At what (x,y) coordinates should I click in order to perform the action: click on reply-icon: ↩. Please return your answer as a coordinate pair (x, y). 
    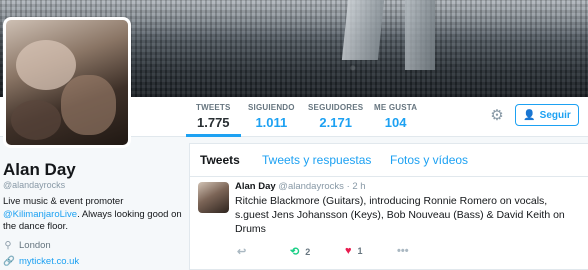
    Looking at the image, I should click on (242, 252).